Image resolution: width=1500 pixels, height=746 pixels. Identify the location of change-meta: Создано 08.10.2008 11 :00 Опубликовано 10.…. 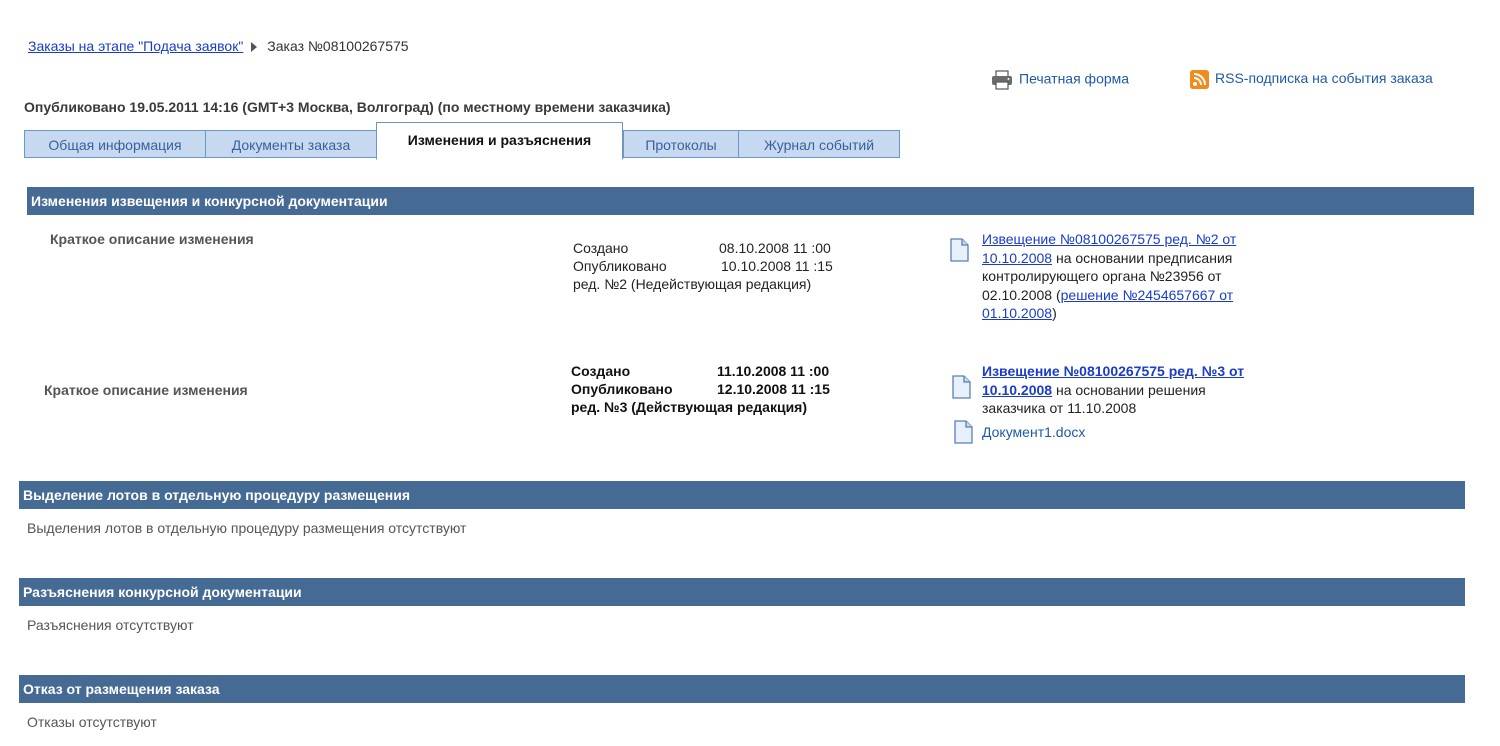
(703, 266).